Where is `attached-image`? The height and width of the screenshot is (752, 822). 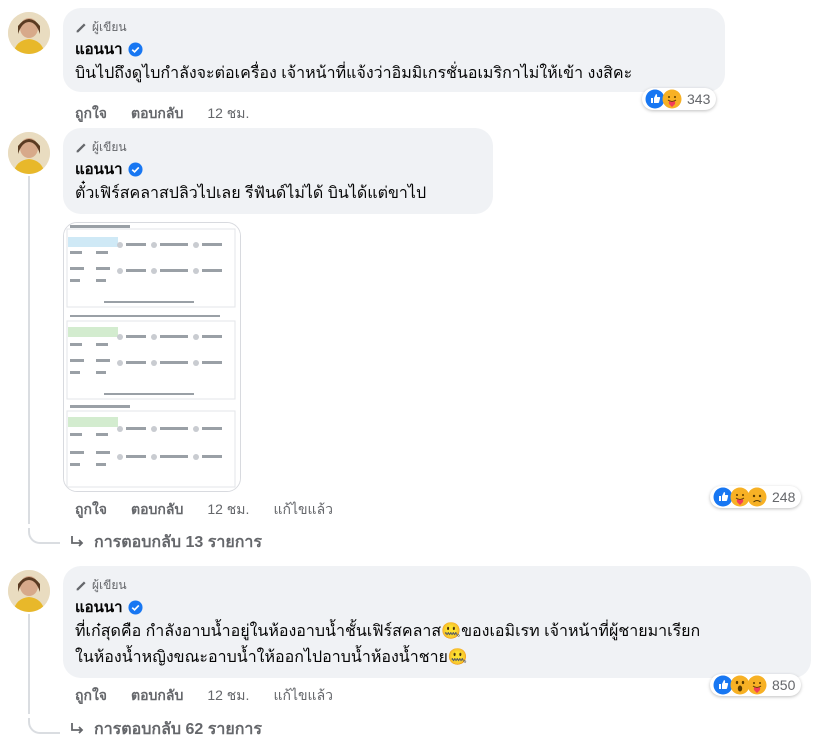 attached-image is located at coordinates (152, 357).